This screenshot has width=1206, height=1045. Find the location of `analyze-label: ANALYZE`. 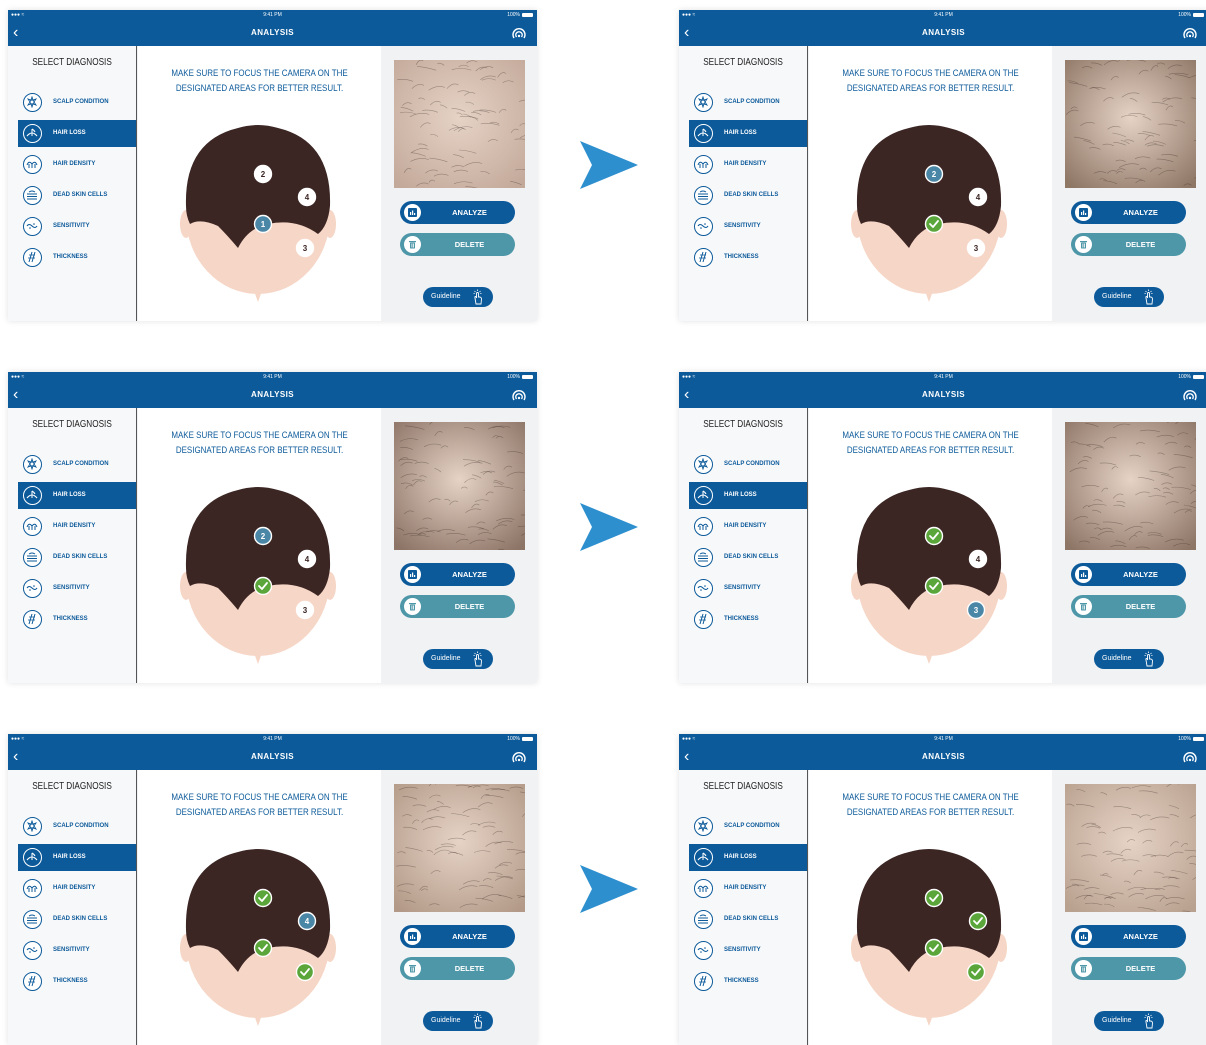

analyze-label: ANALYZE is located at coordinates (469, 212).